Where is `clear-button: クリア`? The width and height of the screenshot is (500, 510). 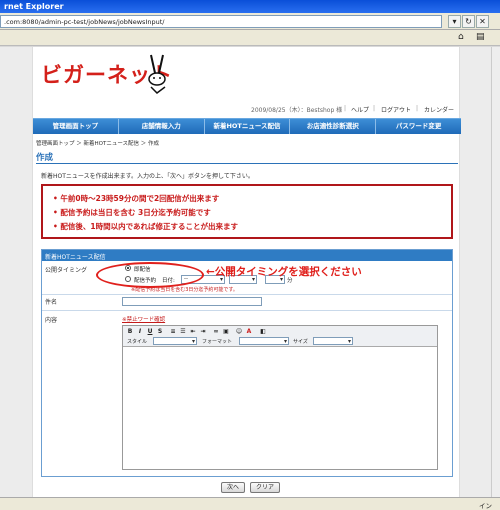
clear-button: クリア is located at coordinates (265, 487).